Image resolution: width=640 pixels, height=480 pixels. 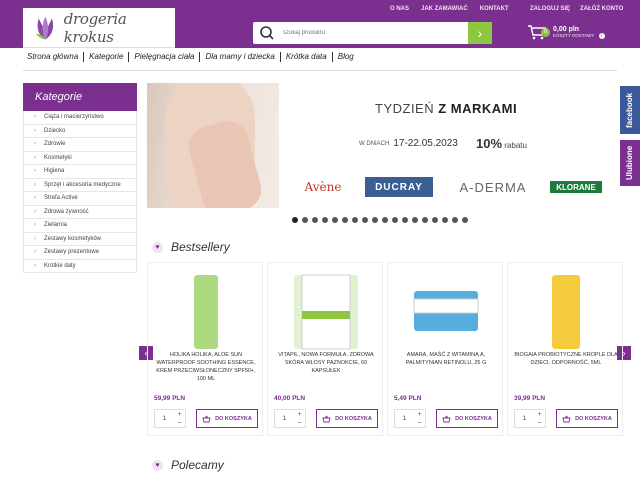 What do you see at coordinates (80, 185) in the screenshot?
I see `sidebar-item-medical: Sprzęt i akcesoria medyczne` at bounding box center [80, 185].